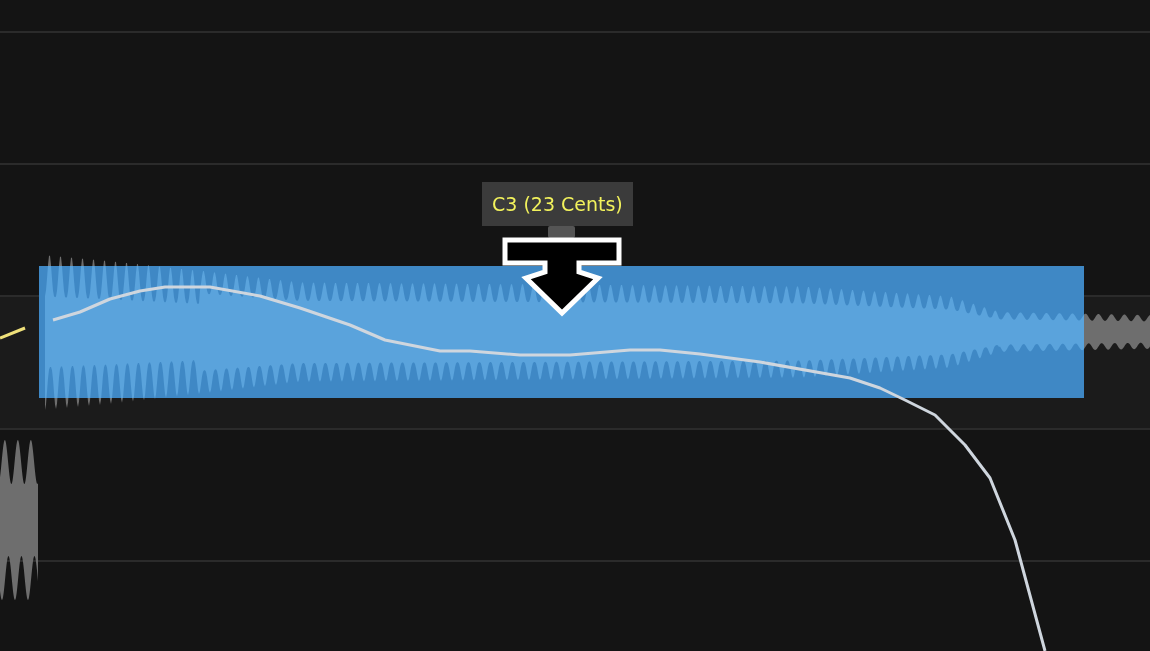 The height and width of the screenshot is (651, 1150). I want to click on pitch-tooltip: C3 (23 Cents), so click(557, 204).